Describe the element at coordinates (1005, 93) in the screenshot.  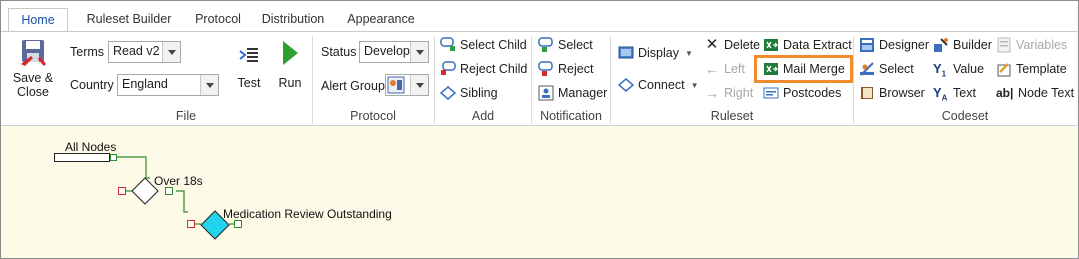
I see `node-text-icon: ab|` at that location.